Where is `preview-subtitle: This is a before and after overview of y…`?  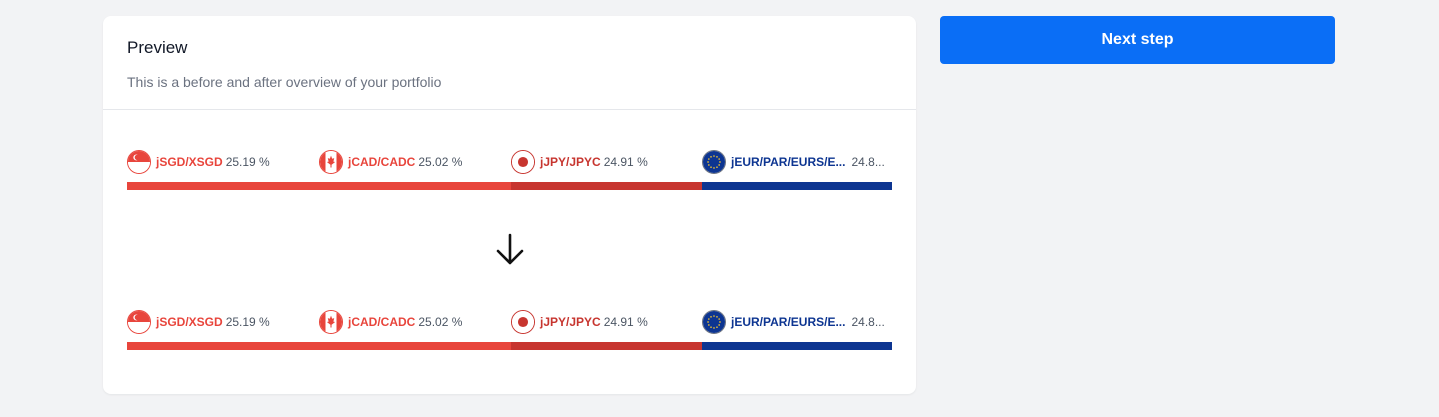
preview-subtitle: This is a before and after overview of y… is located at coordinates (284, 82).